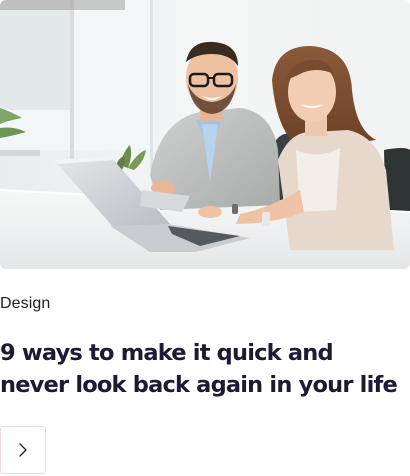 The height and width of the screenshot is (476, 410). I want to click on read-more-button, so click(23, 450).